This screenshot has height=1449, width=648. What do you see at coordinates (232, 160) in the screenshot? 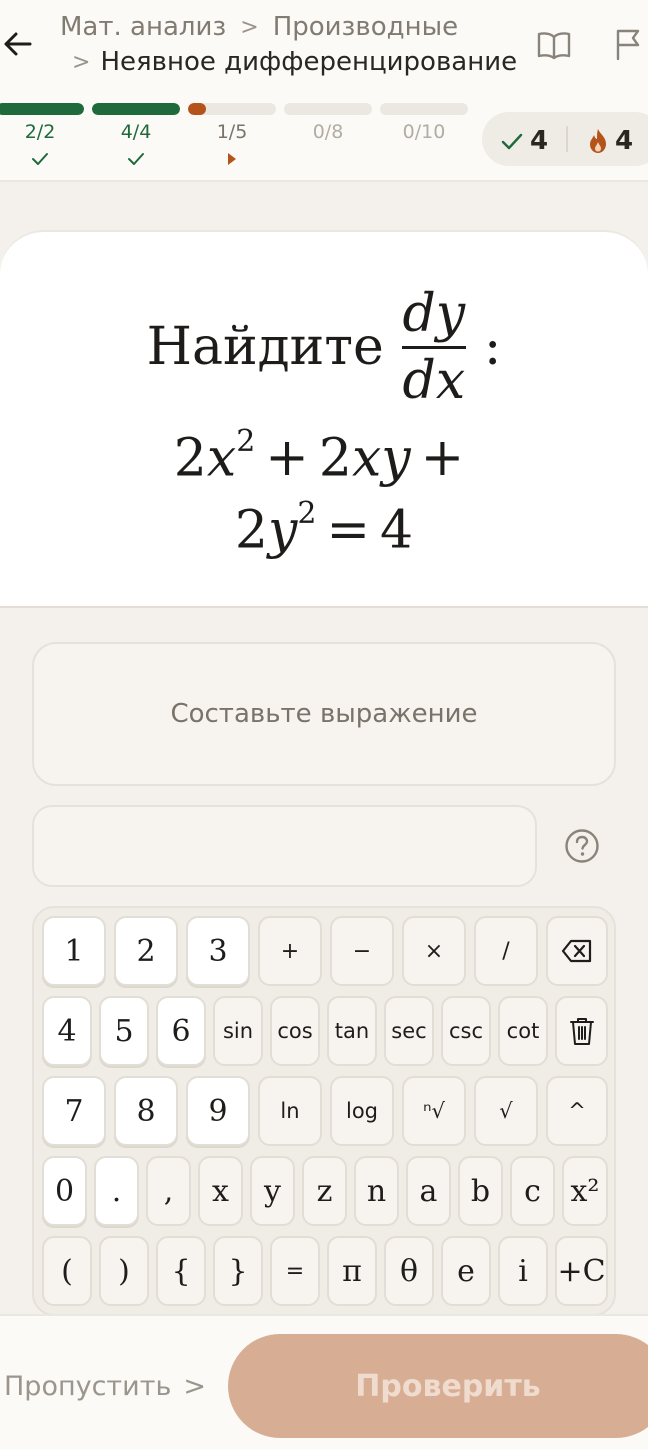
I see `play-icon` at bounding box center [232, 160].